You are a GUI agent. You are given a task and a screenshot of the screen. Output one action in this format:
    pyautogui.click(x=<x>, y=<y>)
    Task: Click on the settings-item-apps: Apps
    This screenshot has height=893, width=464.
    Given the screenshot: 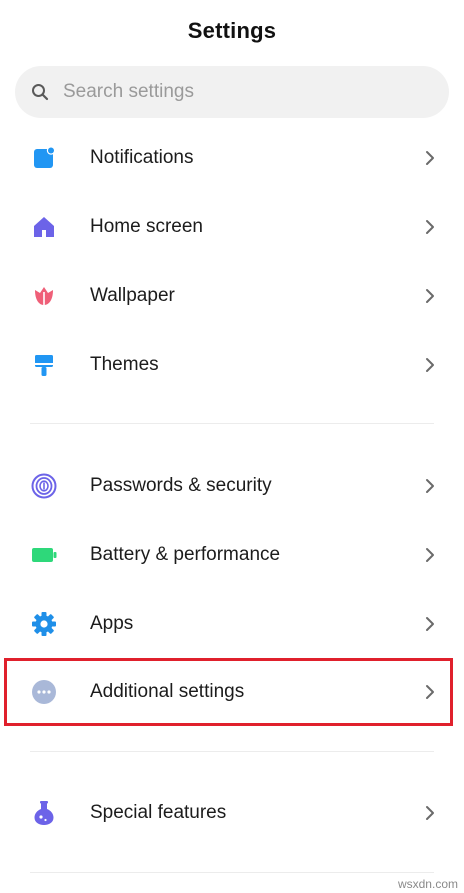 What is the action you would take?
    pyautogui.click(x=232, y=624)
    